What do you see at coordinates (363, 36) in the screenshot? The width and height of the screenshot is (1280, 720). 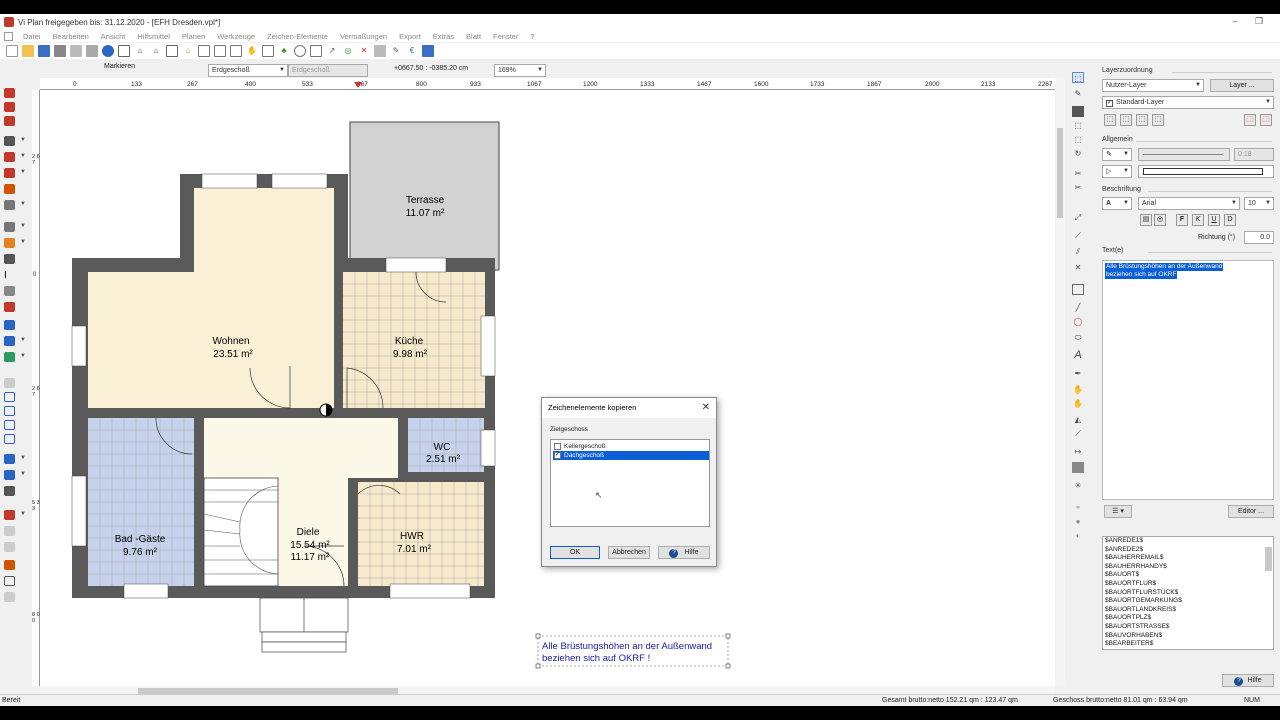 I see `menu-vermassungen: Vermaßungen` at bounding box center [363, 36].